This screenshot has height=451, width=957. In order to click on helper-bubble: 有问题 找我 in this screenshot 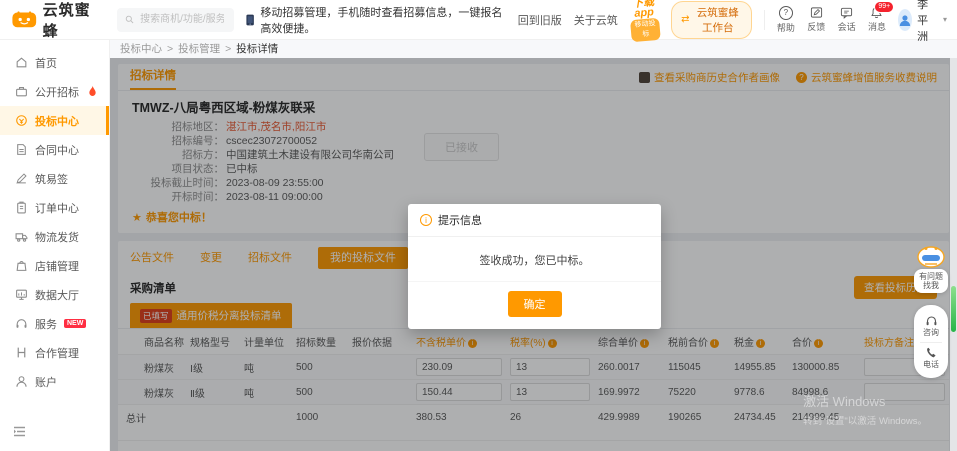, I will do `click(931, 281)`.